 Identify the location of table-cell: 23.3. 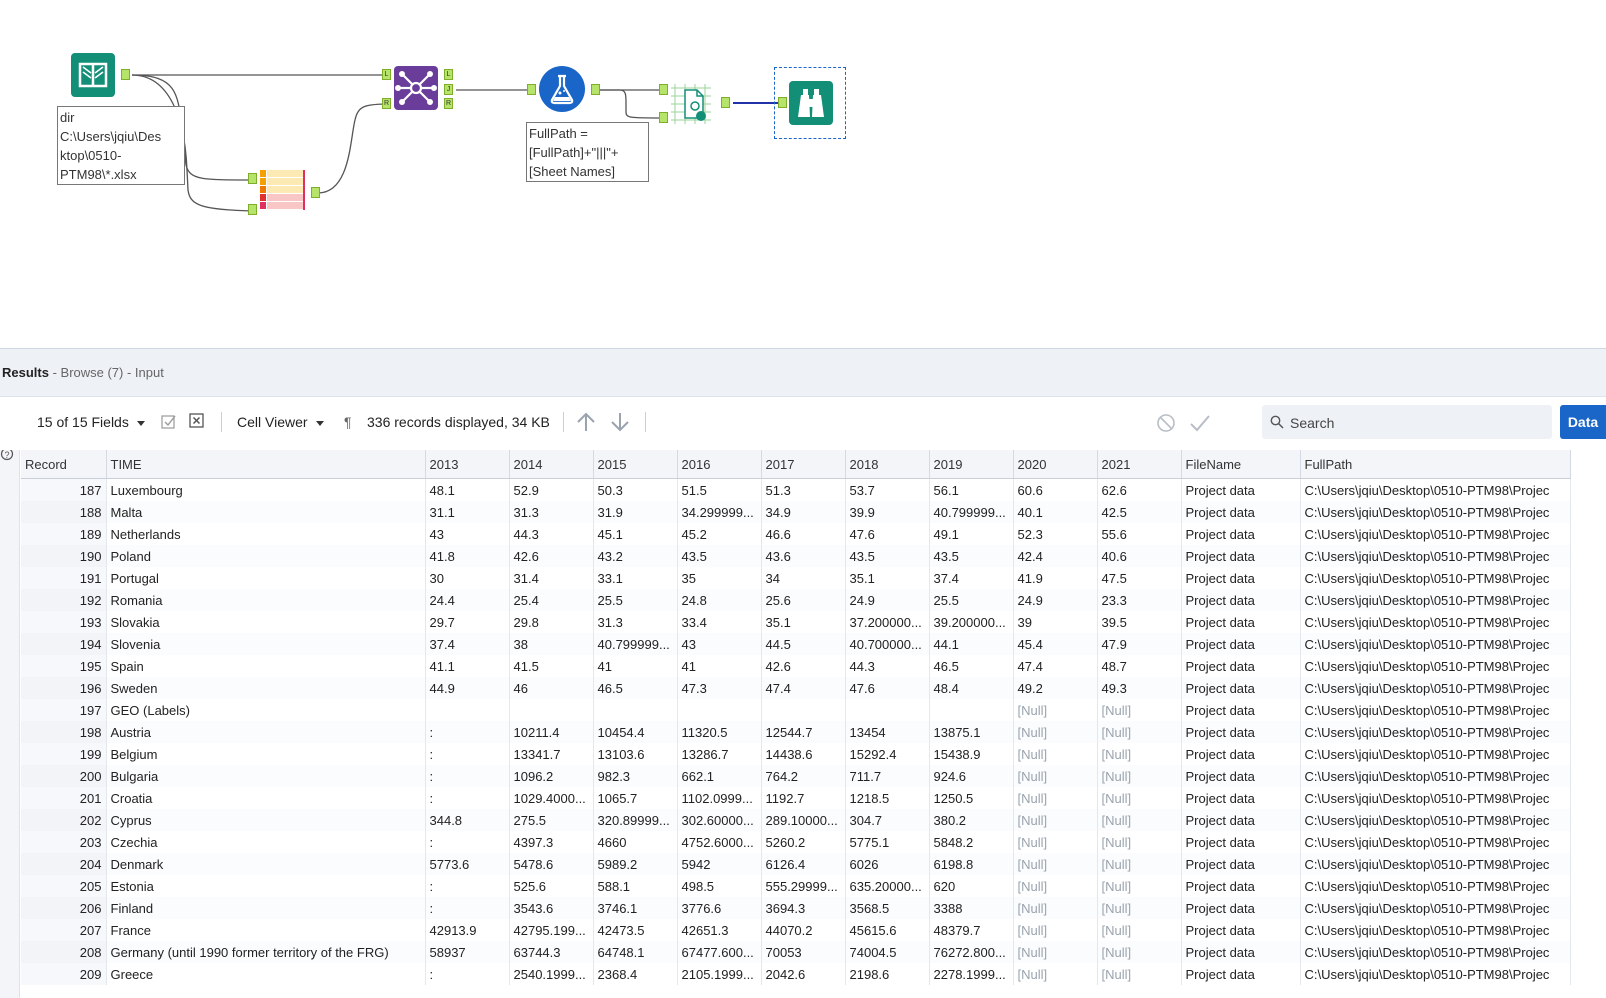
(1139, 600).